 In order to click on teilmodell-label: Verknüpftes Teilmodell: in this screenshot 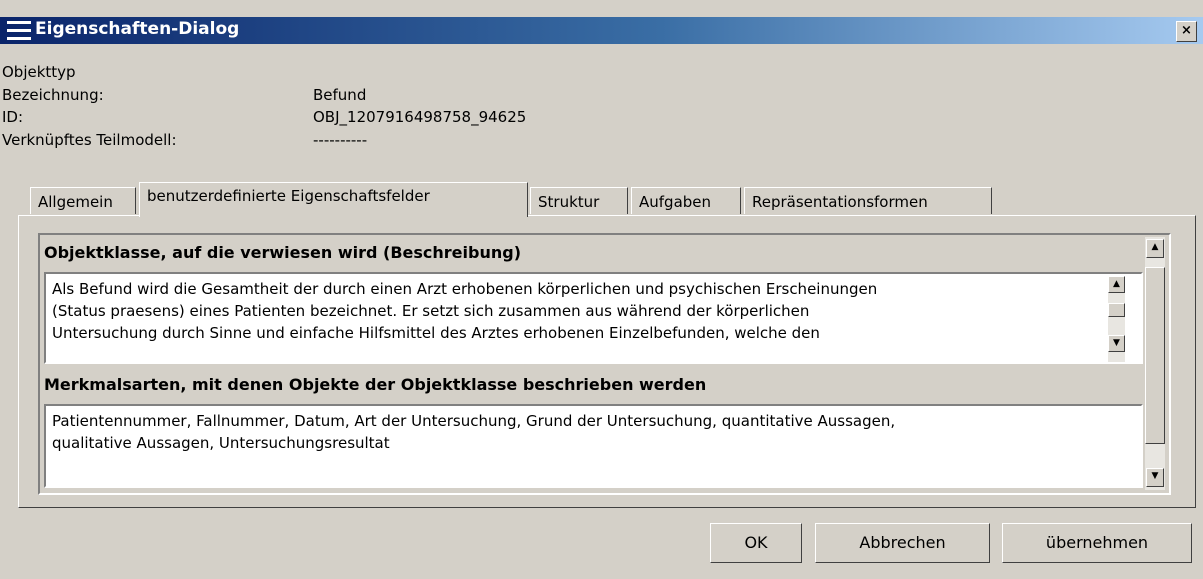, I will do `click(89, 140)`.